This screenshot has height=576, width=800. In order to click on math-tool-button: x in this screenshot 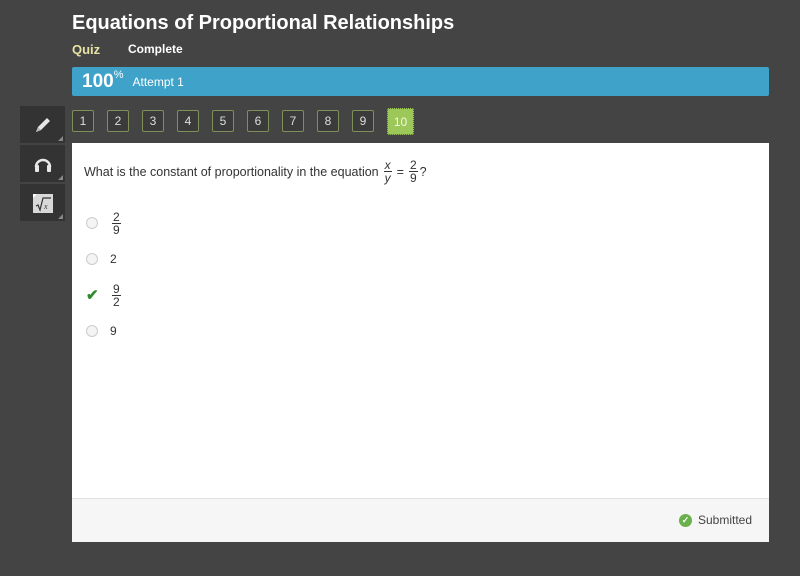, I will do `click(42, 202)`.